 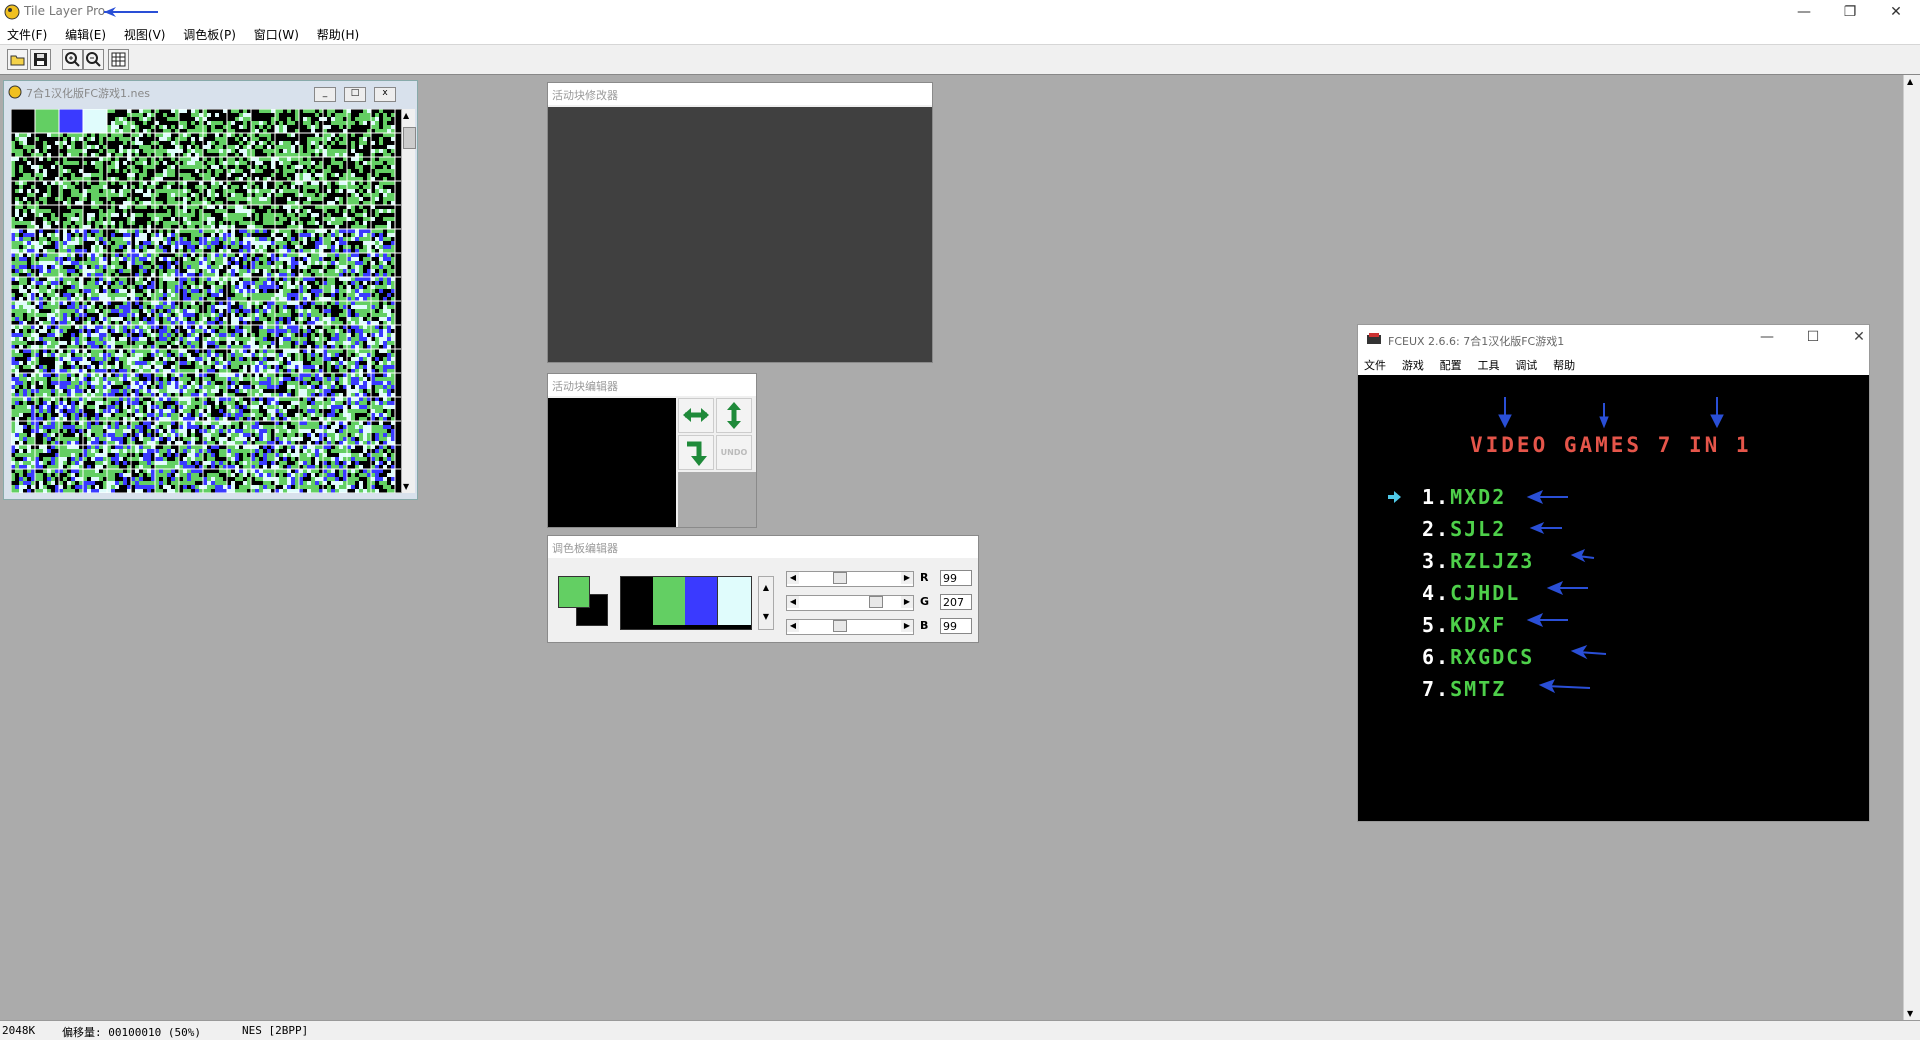 I want to click on menu-item-6: 6.RXGDCS, so click(x=1478, y=657).